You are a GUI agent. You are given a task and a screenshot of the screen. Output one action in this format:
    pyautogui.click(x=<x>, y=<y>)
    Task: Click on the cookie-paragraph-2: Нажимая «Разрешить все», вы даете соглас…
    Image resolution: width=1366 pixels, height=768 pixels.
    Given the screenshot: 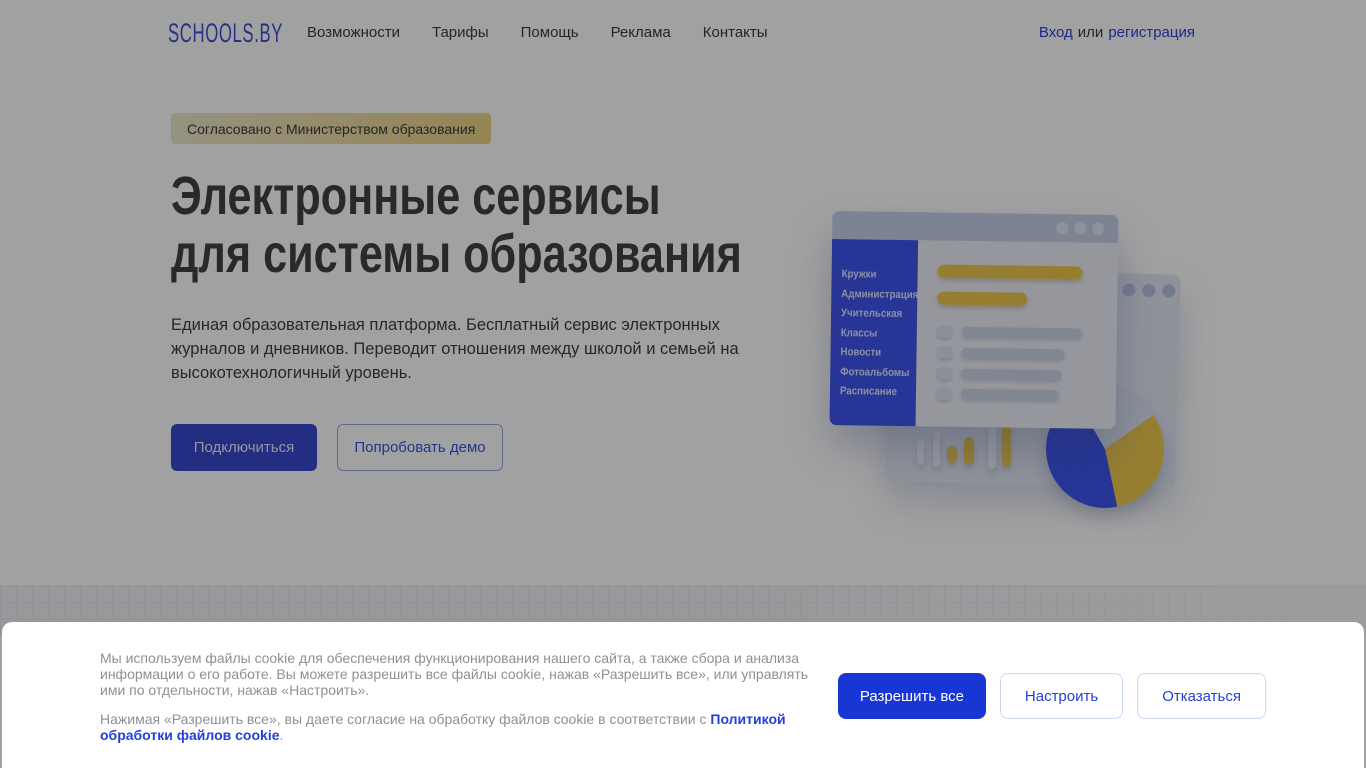 What is the action you would take?
    pyautogui.click(x=460, y=727)
    